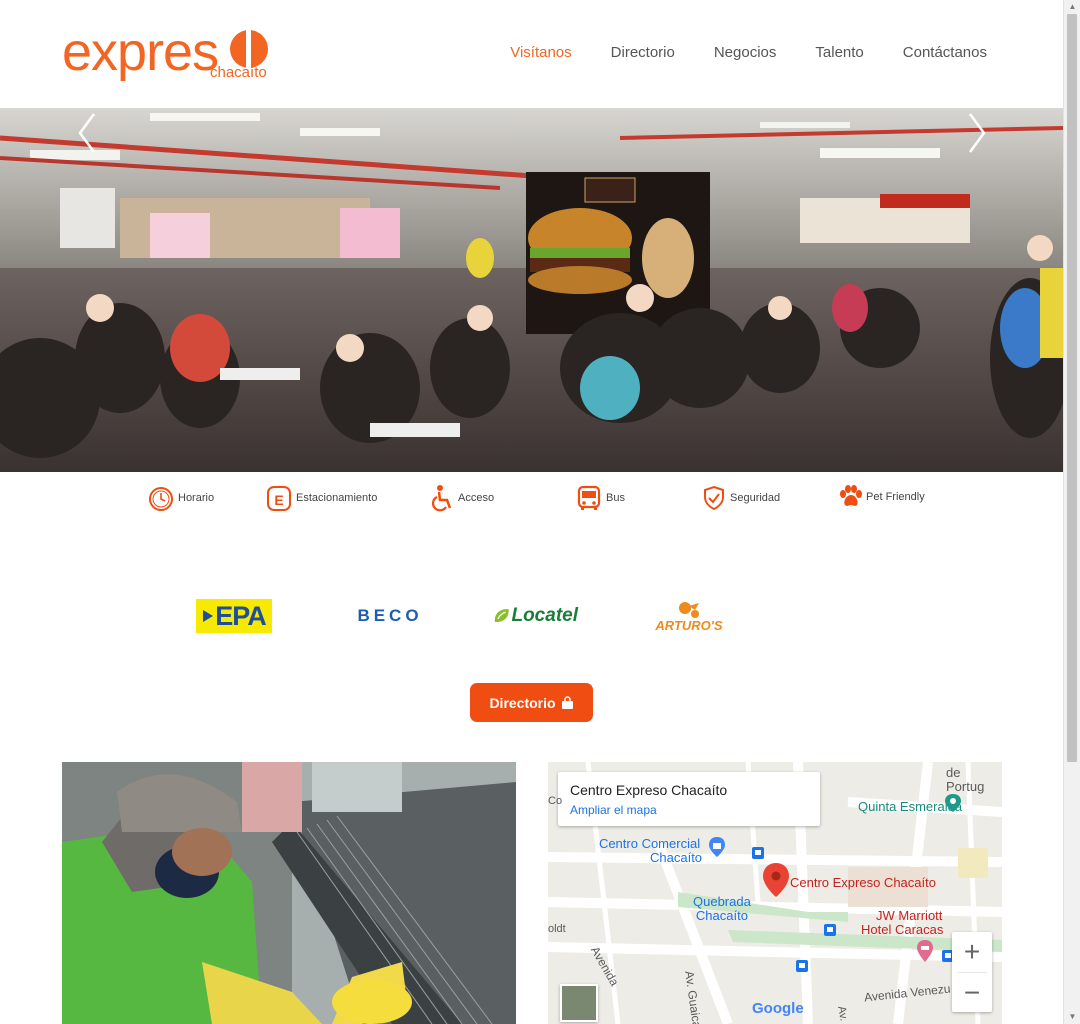  I want to click on brand-epa-logo: EPA, so click(234, 616).